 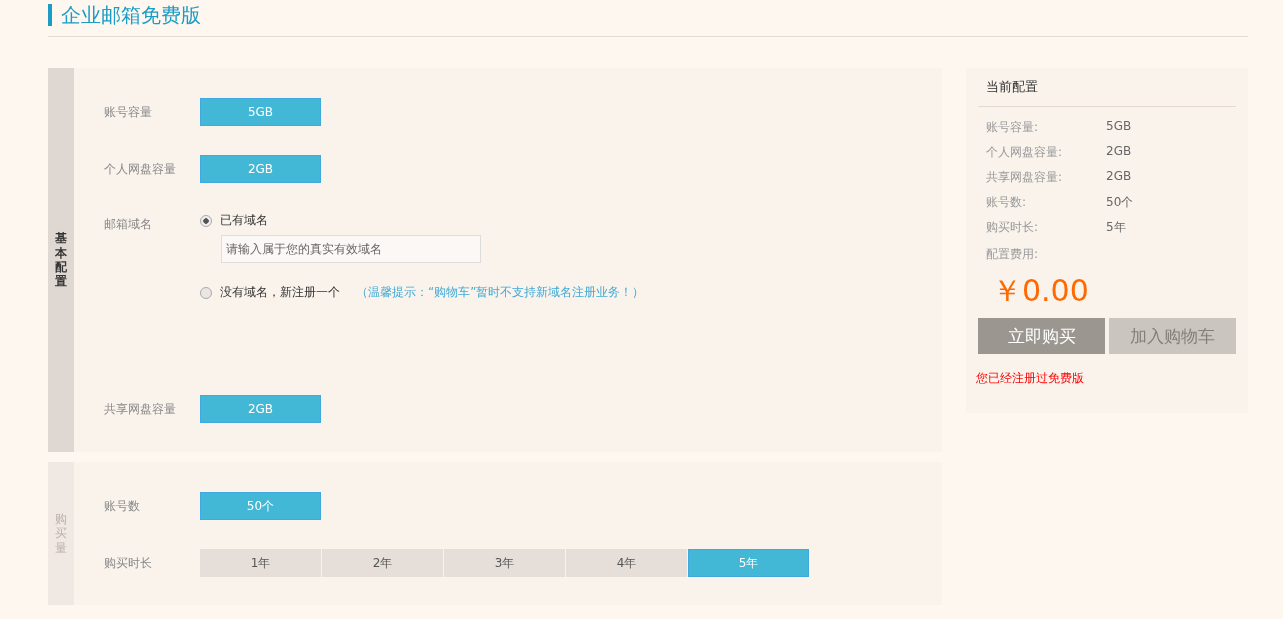 What do you see at coordinates (1007, 202) in the screenshot?
I see `summary-label: 账号数:` at bounding box center [1007, 202].